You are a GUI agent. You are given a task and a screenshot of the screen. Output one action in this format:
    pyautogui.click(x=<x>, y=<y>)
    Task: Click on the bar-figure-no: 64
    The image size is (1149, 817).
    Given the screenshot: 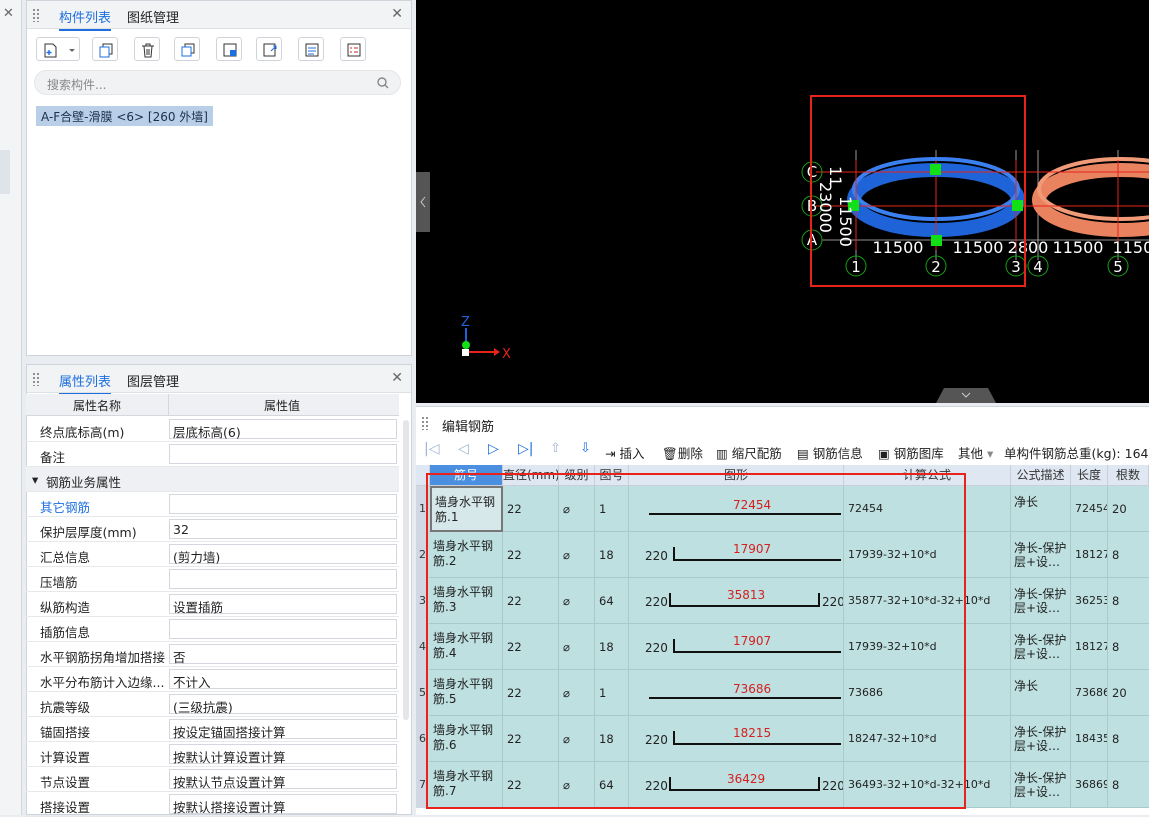 What is the action you would take?
    pyautogui.click(x=606, y=785)
    